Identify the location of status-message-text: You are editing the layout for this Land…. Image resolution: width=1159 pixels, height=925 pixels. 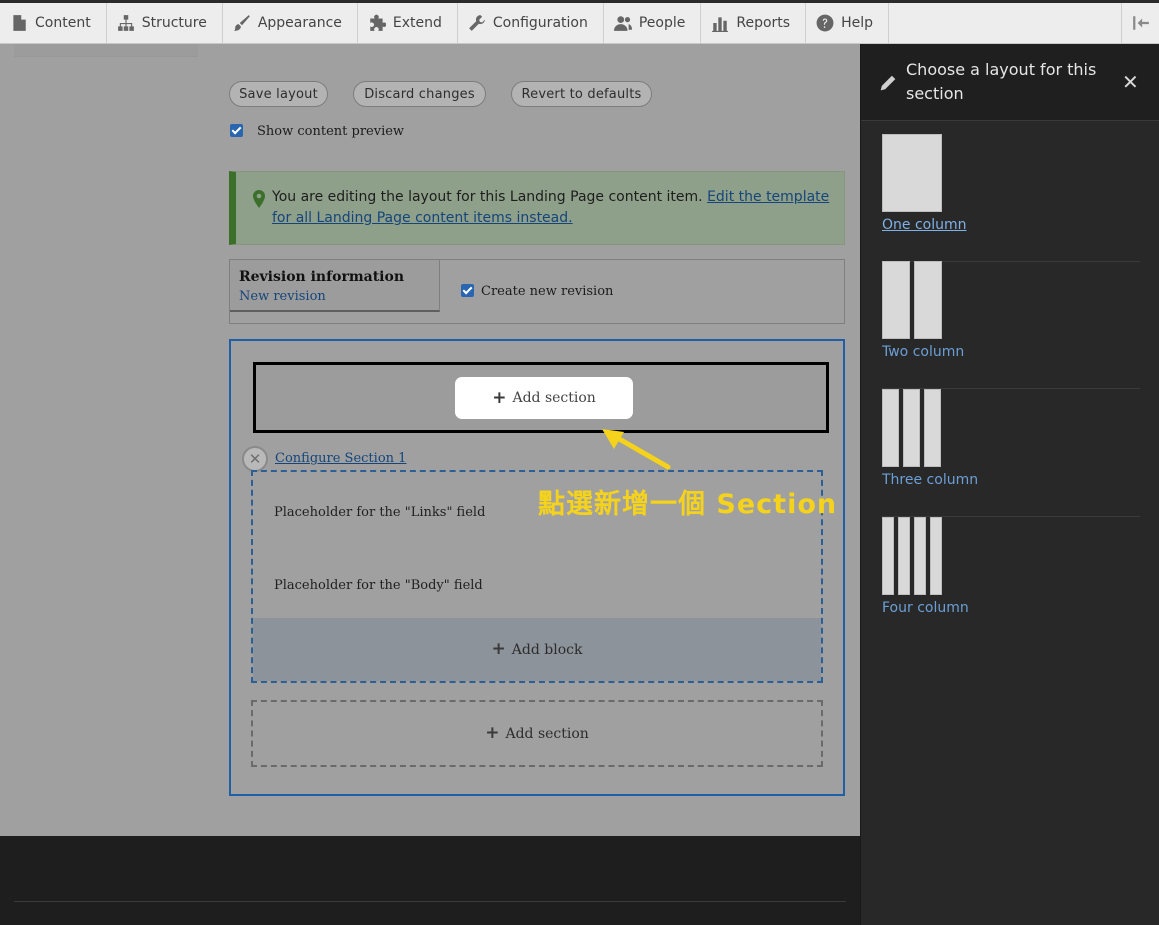
(552, 208).